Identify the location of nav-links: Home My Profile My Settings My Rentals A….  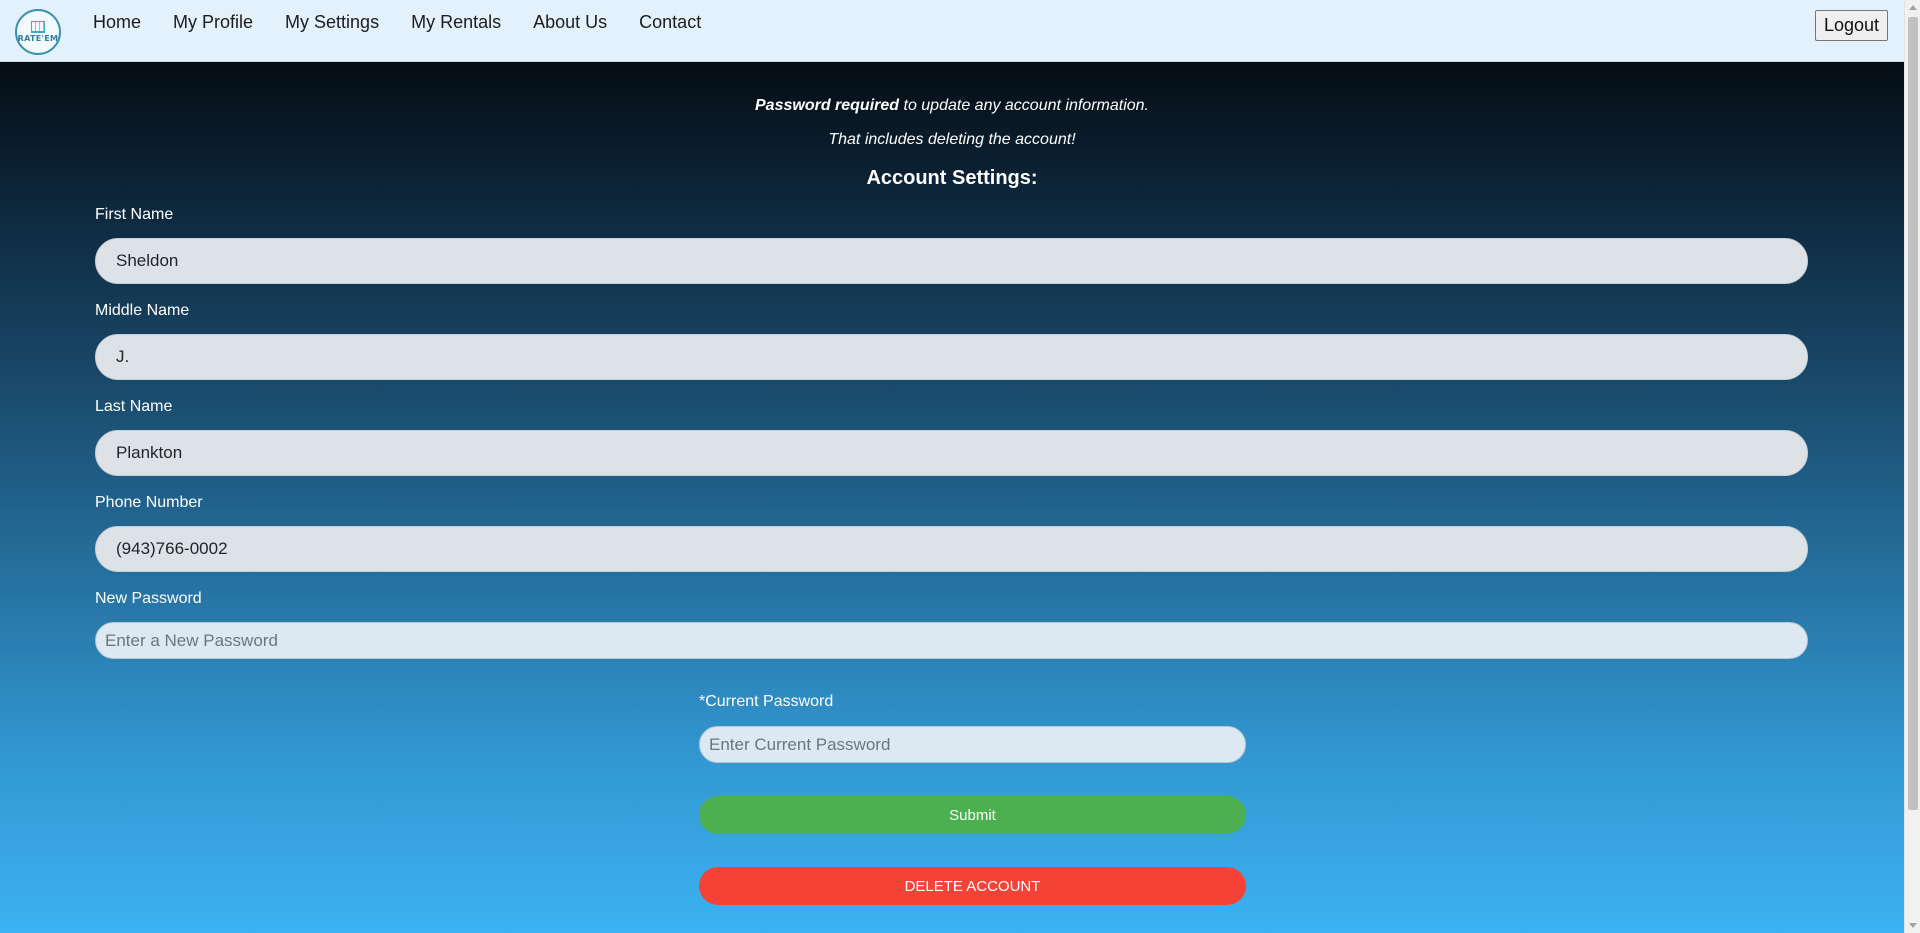
(413, 22).